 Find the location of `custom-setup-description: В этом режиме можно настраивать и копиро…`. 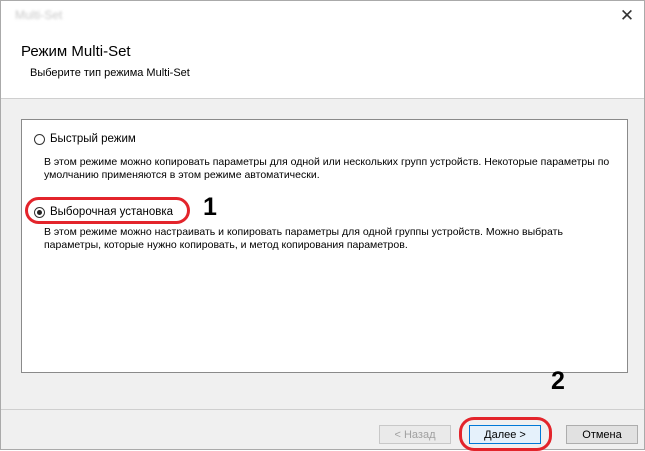

custom-setup-description: В этом режиме можно настраивать и копиро… is located at coordinates (303, 238).